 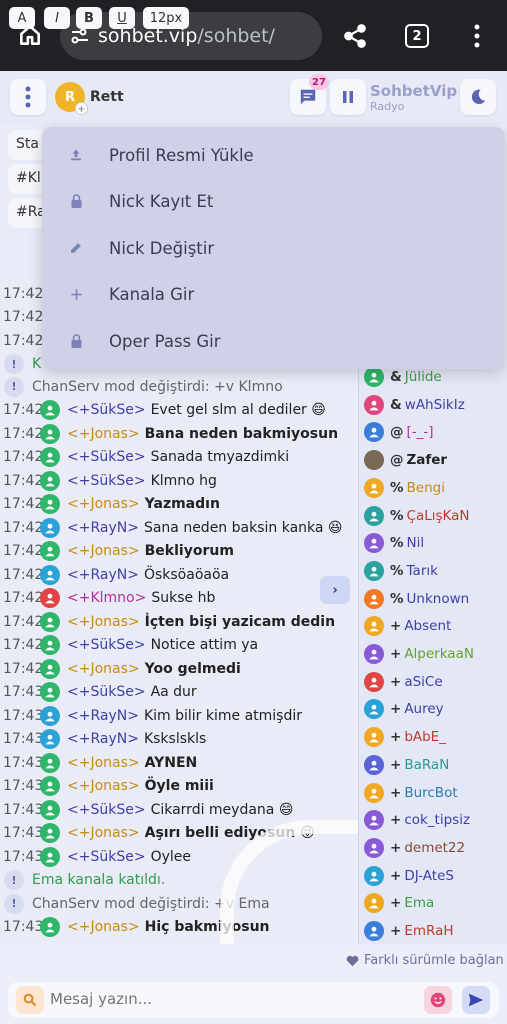 I want to click on menu-item: Oper Pass Gir, so click(x=273, y=341).